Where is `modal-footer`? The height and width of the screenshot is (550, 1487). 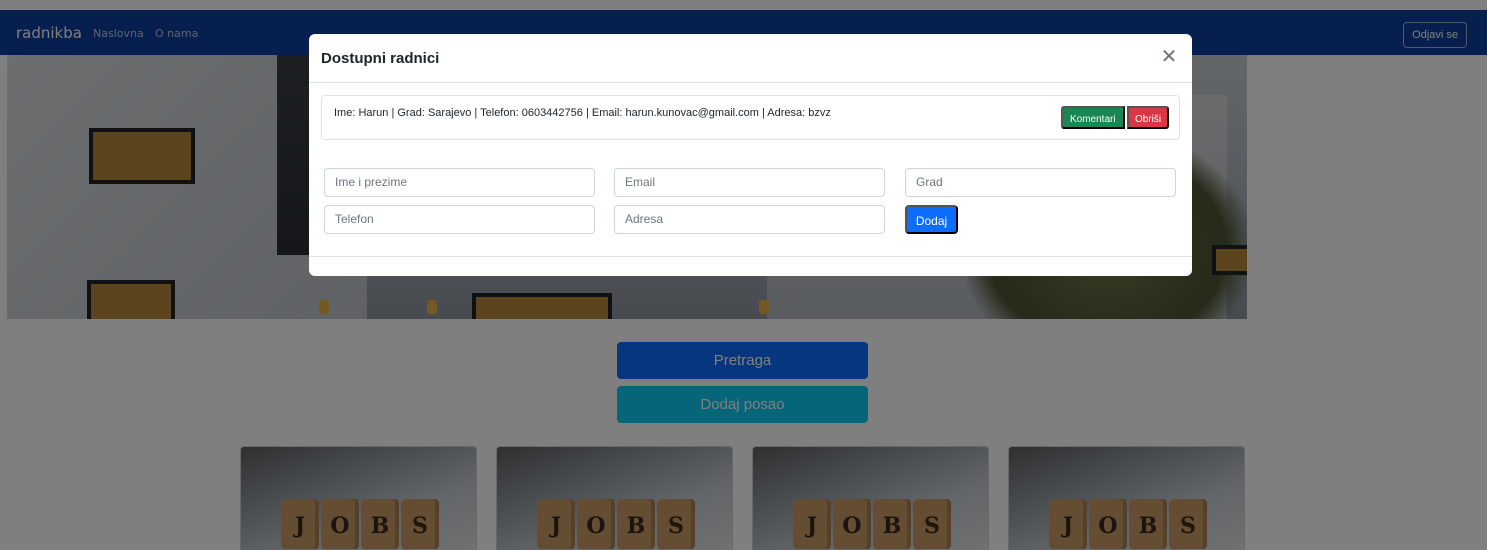 modal-footer is located at coordinates (750, 266).